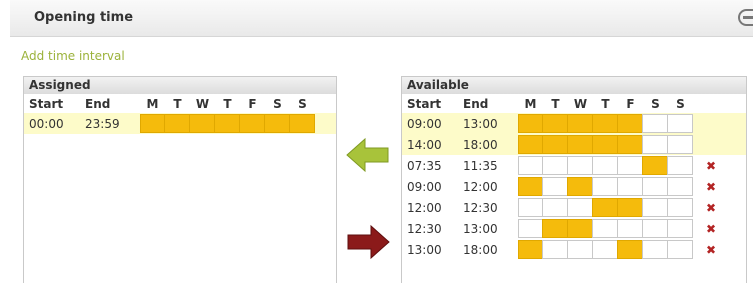 The image size is (753, 283). Describe the element at coordinates (73, 56) in the screenshot. I see `add-time-interval-link: Add time interval` at that location.